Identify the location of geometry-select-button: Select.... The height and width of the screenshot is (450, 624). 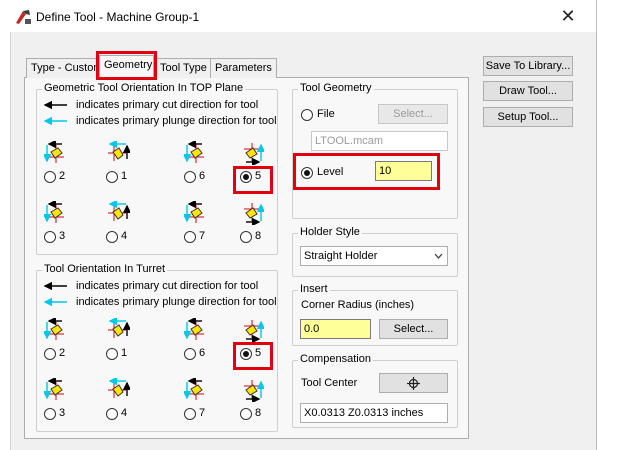
(413, 114).